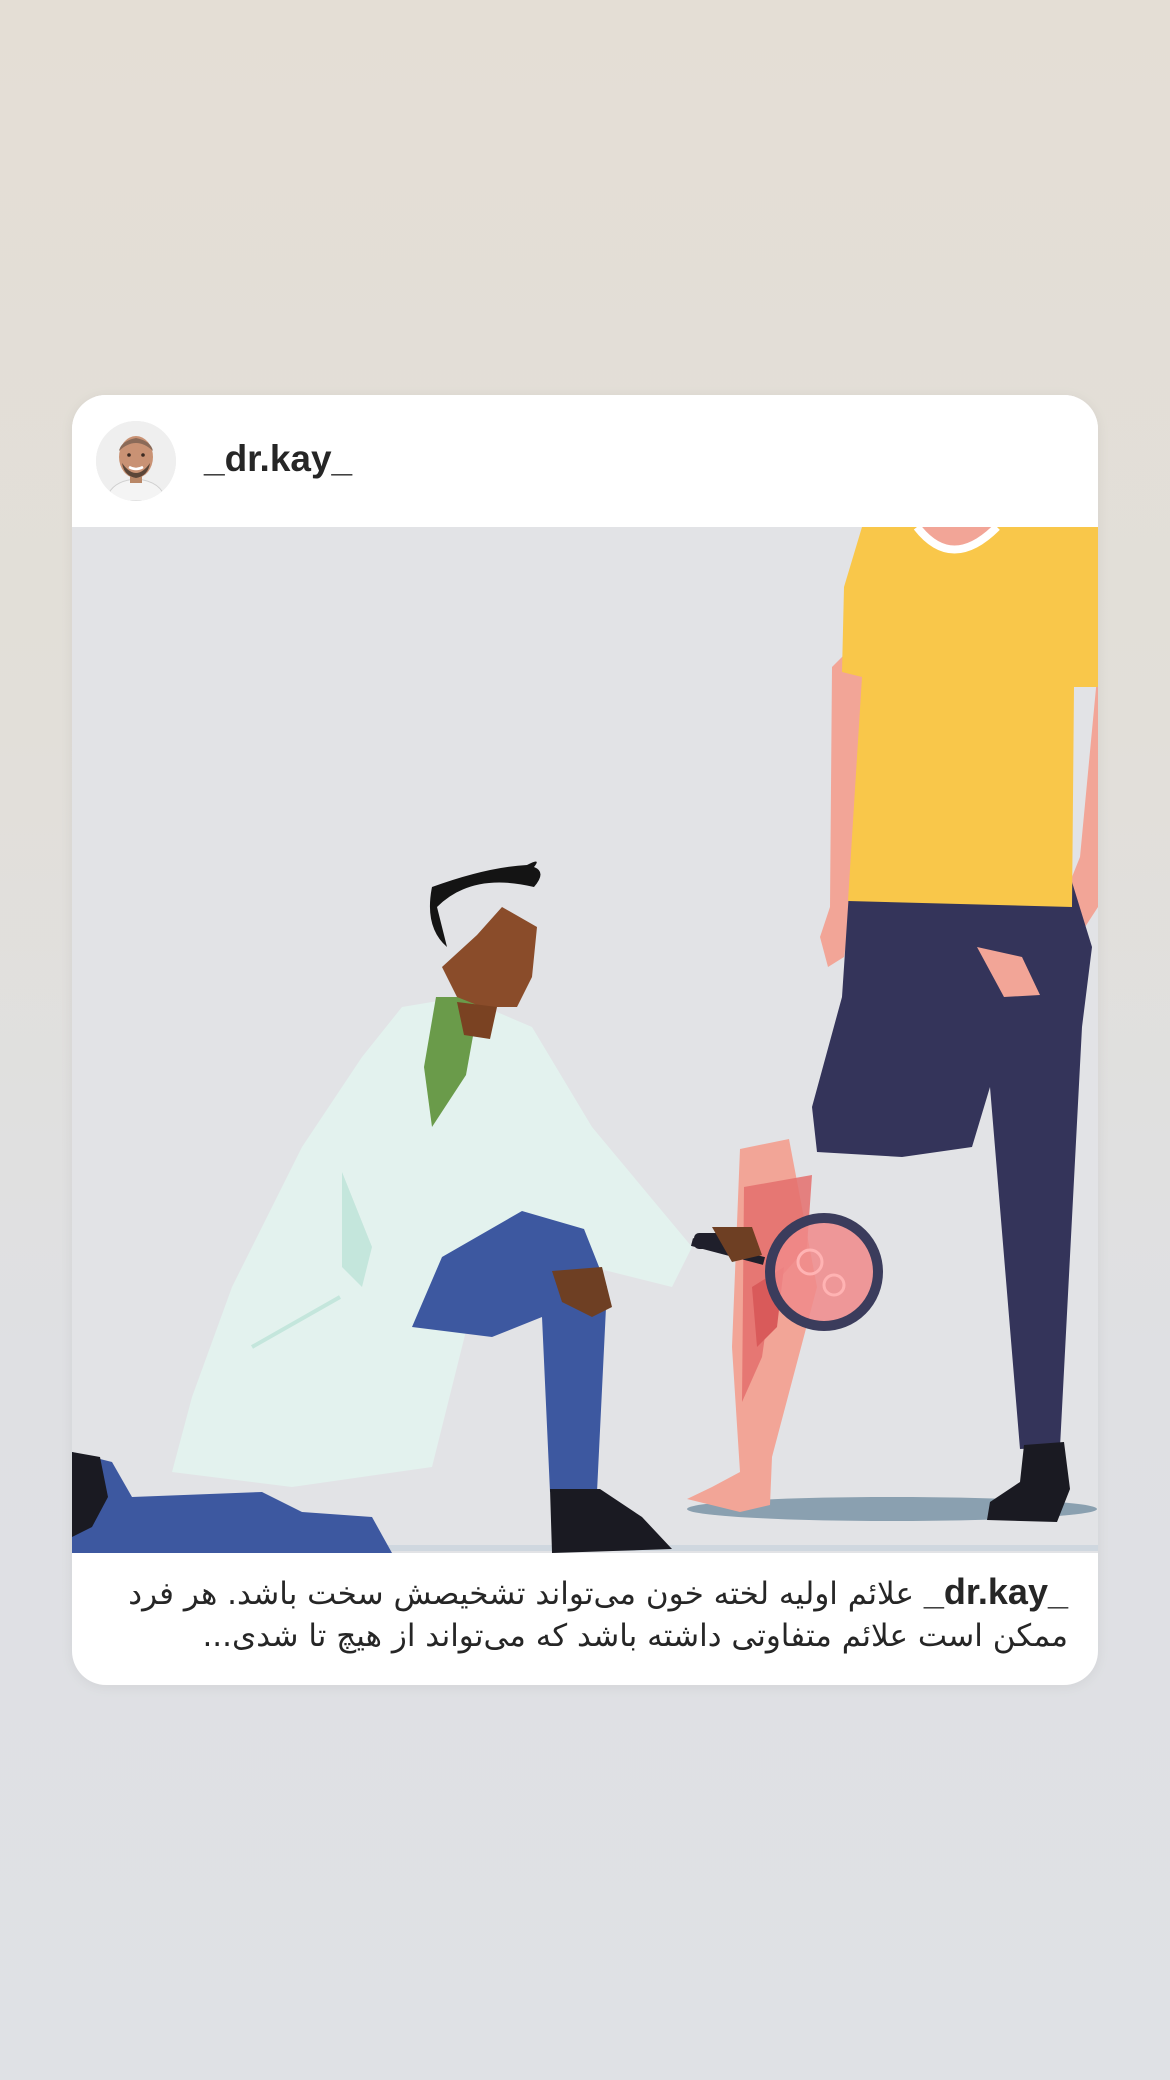 The image size is (1170, 2080). I want to click on post-username: _dr.kay_, so click(278, 459).